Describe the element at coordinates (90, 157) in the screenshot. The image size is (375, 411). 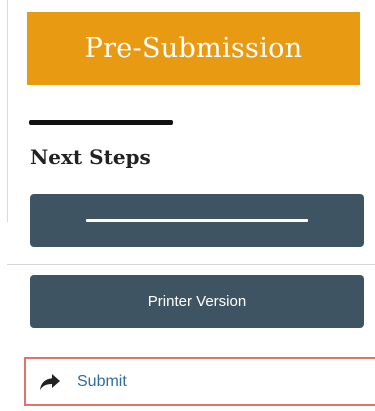
I see `next-steps-heading: Next Steps` at that location.